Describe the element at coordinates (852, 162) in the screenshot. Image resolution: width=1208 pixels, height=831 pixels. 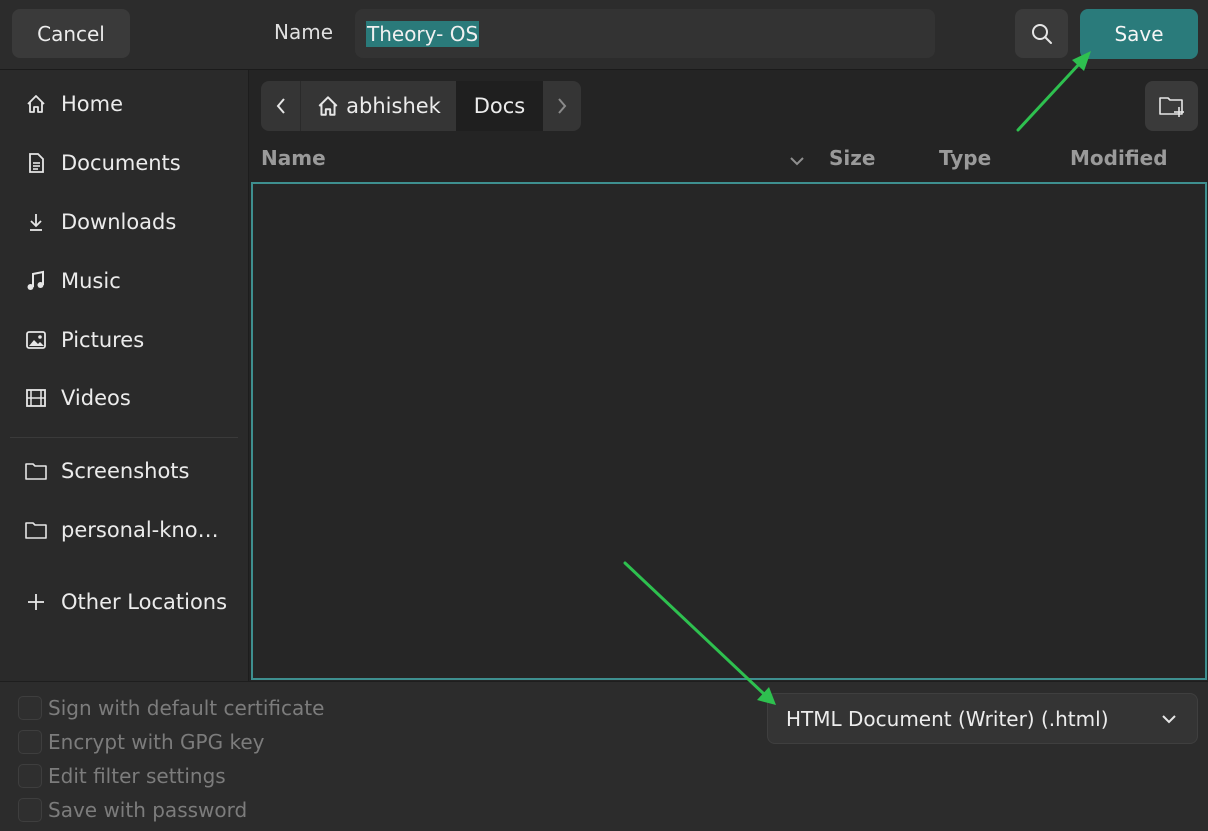
I see `column-size: Size` at that location.